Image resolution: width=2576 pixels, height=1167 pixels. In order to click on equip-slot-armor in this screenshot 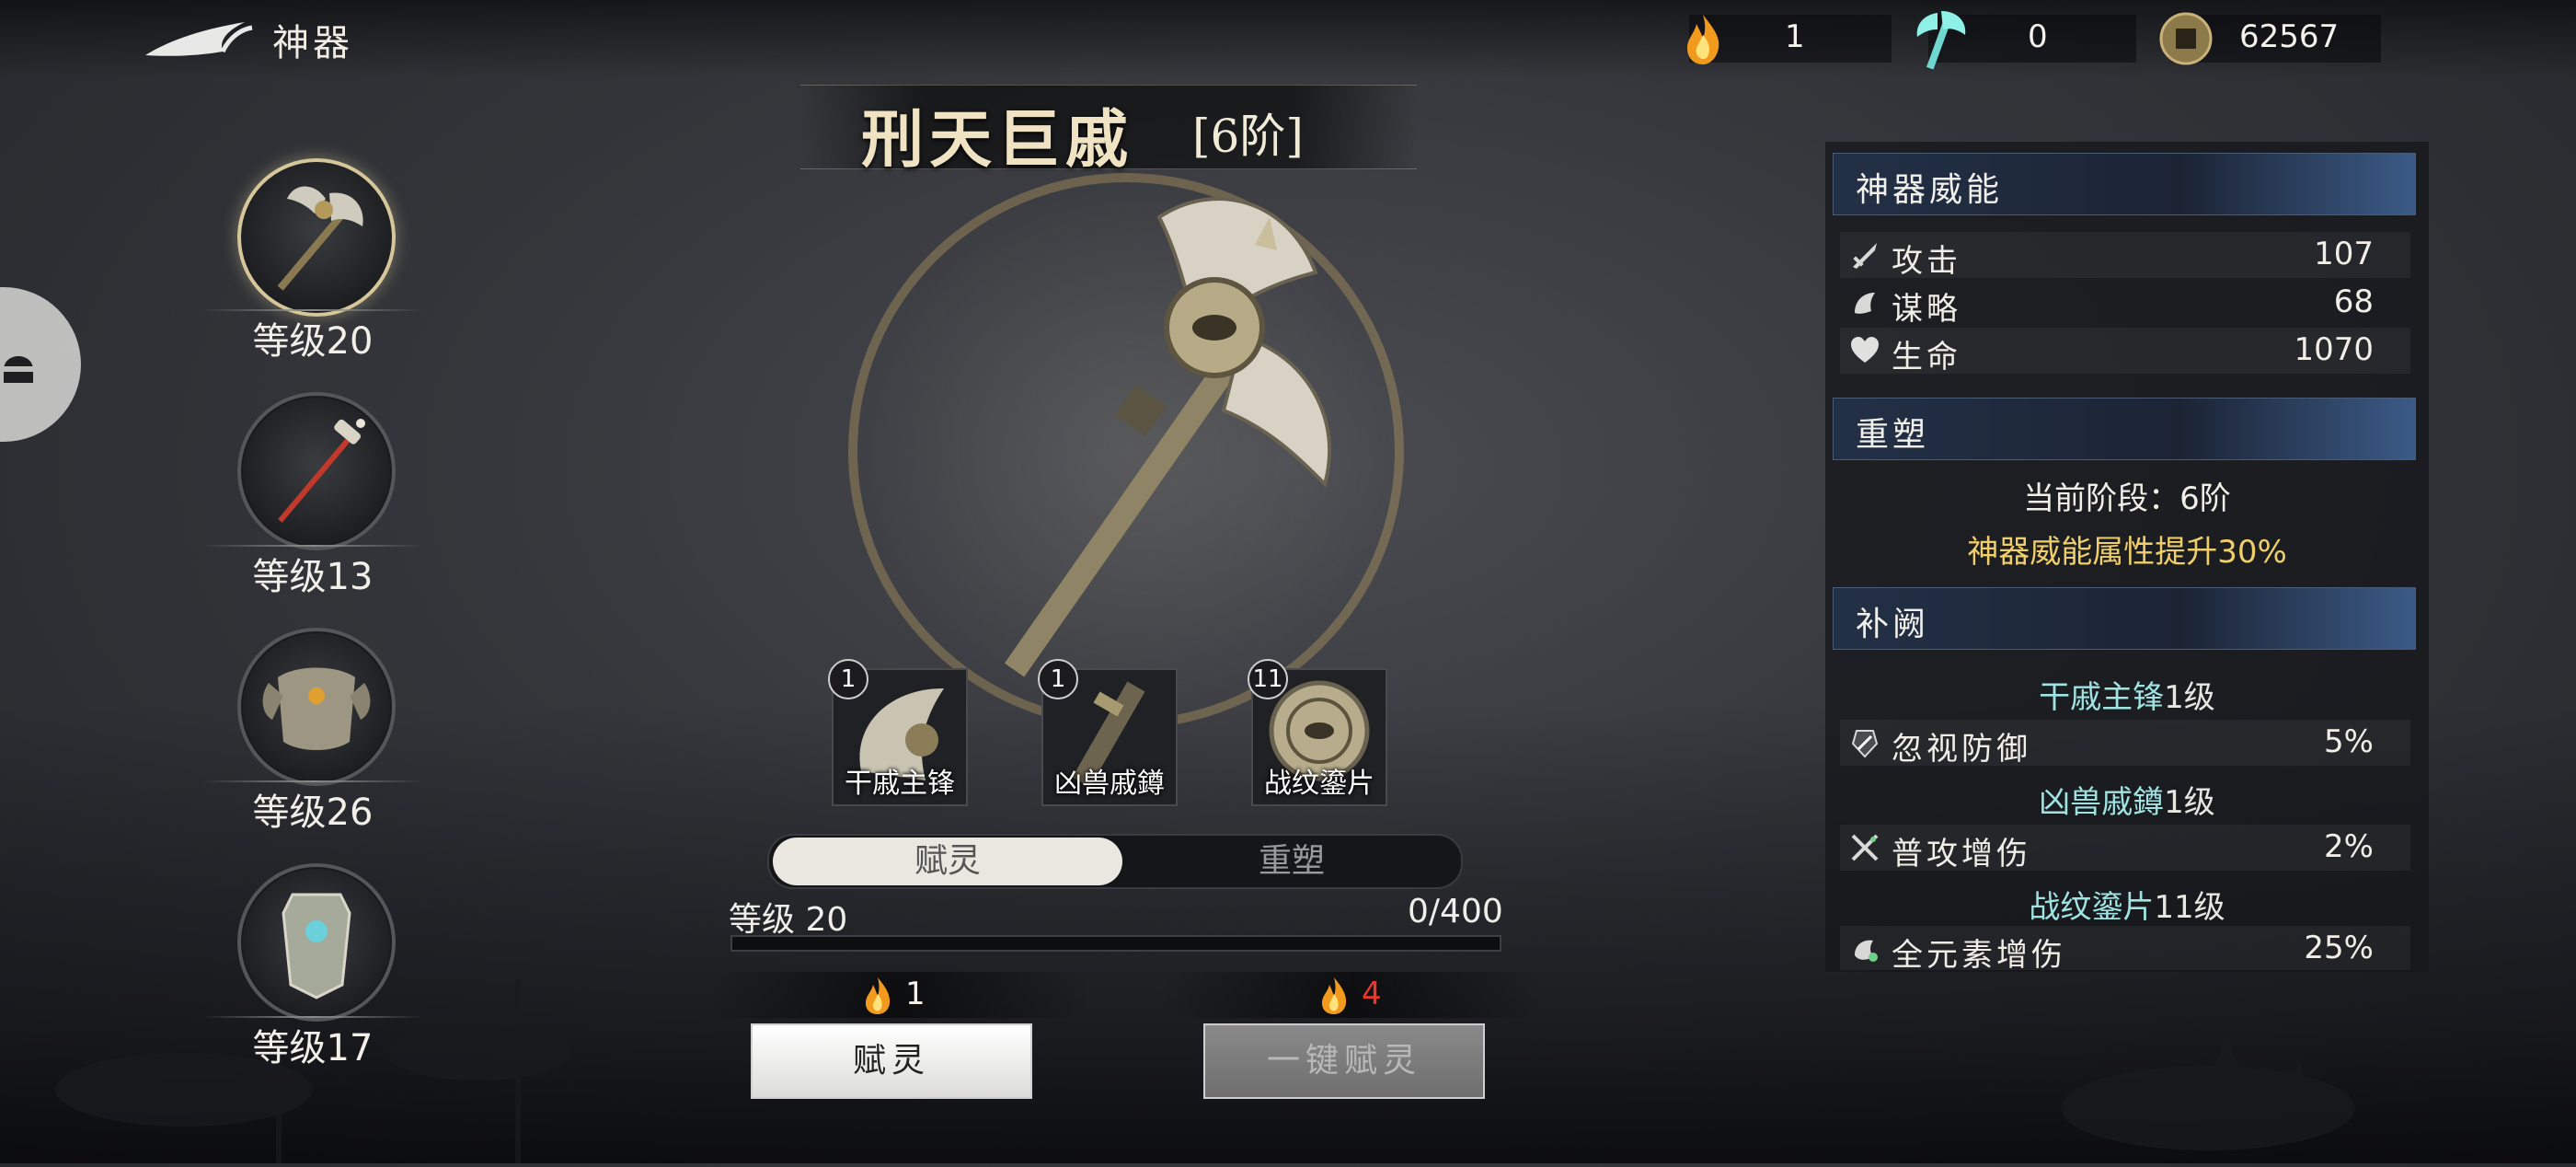, I will do `click(316, 707)`.